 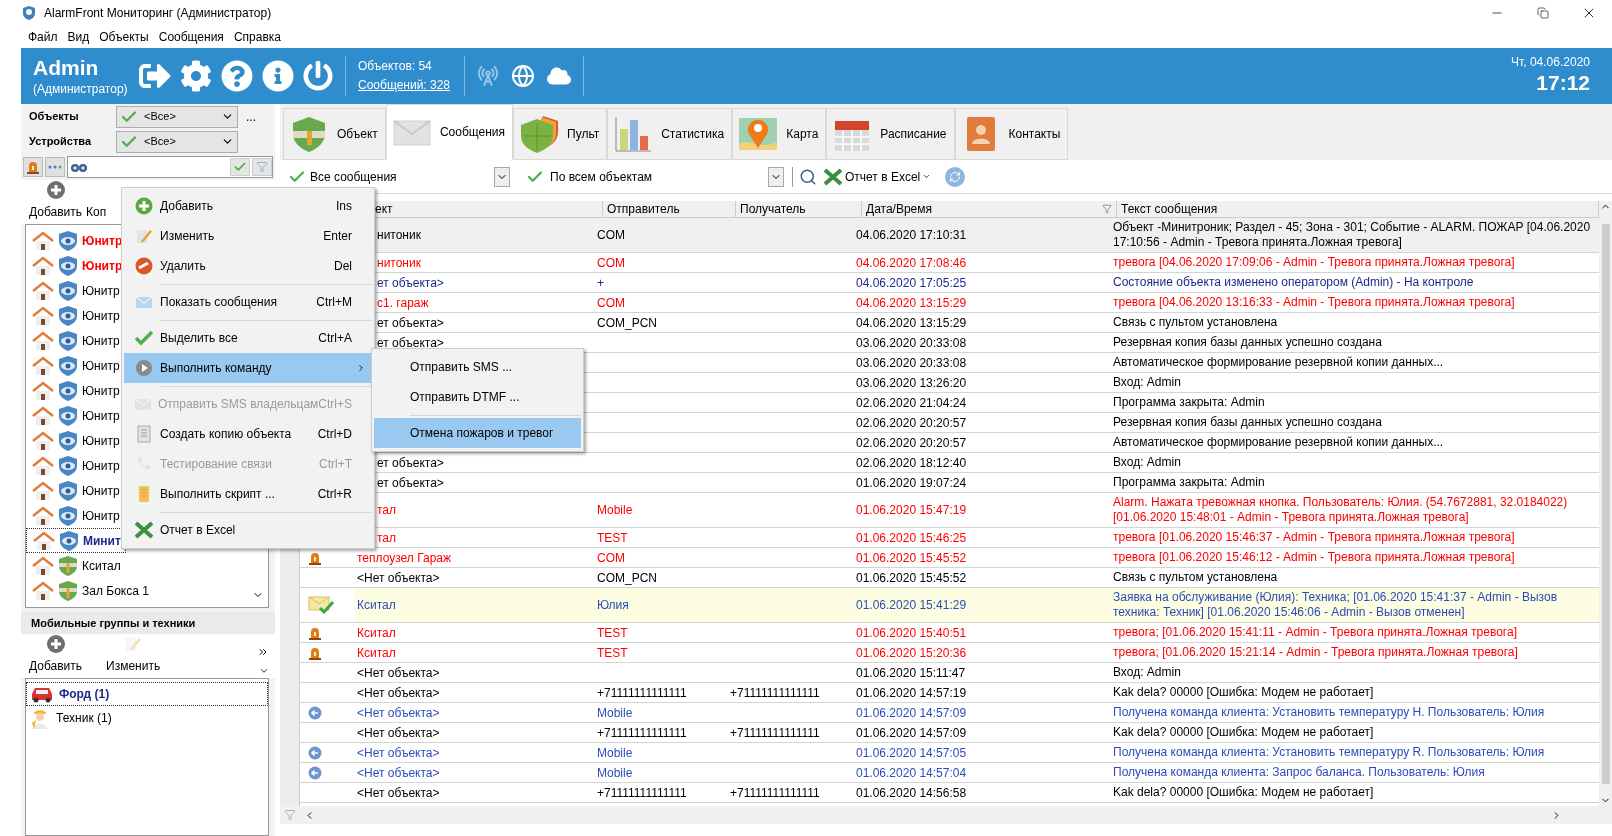 I want to click on column-header: ект, so click(x=384, y=209).